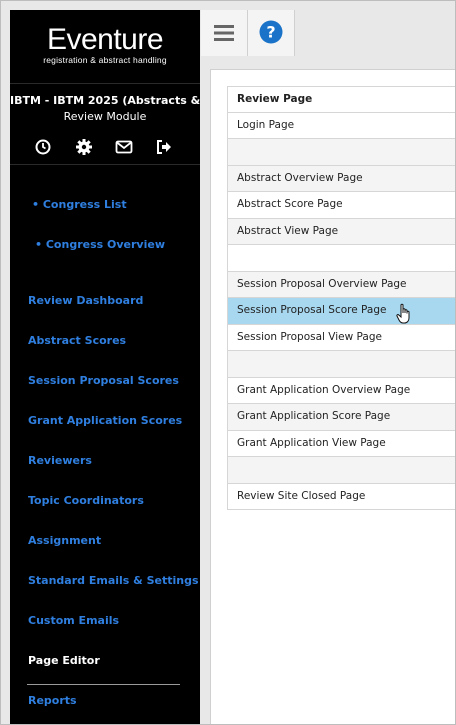 Image resolution: width=456 pixels, height=725 pixels. What do you see at coordinates (341, 496) in the screenshot?
I see `table-row: Review Site Closed Page` at bounding box center [341, 496].